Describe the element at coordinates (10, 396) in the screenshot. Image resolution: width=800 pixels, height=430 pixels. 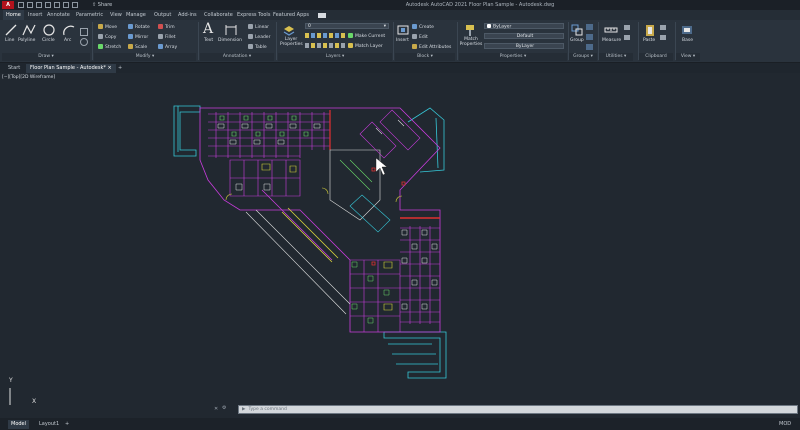
I see `ucs-icon` at that location.